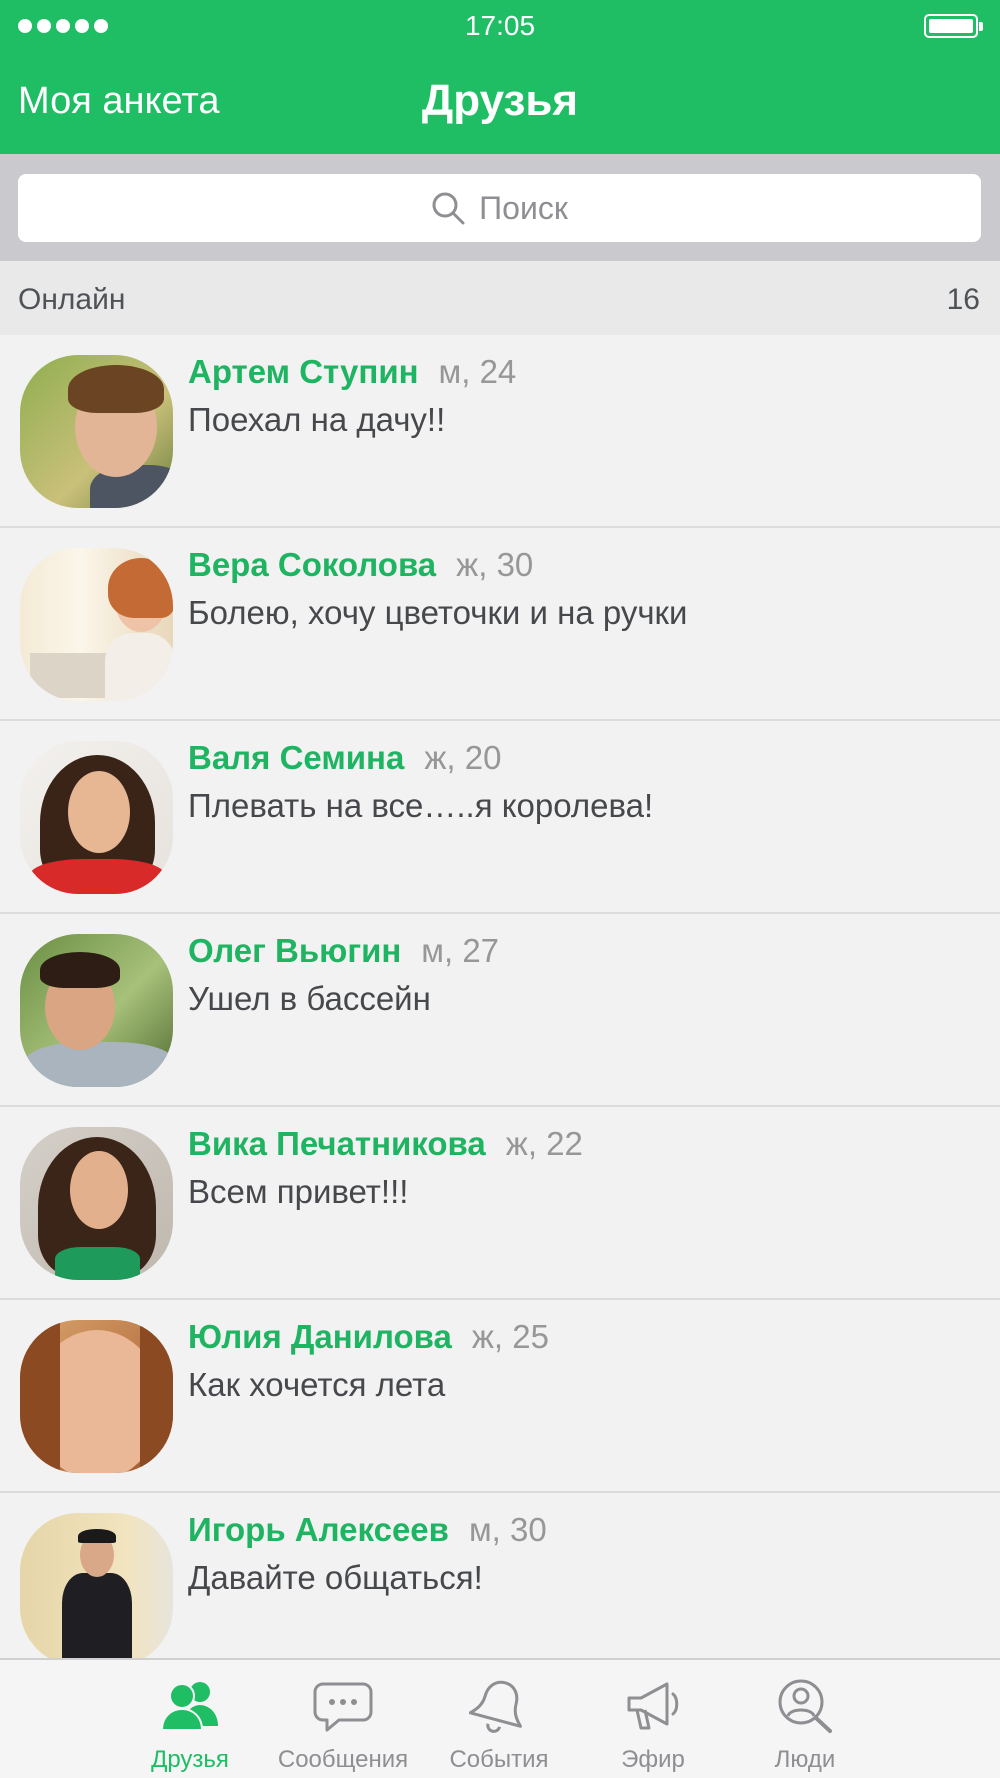 Image resolution: width=1000 pixels, height=1778 pixels. Describe the element at coordinates (335, 1577) in the screenshot. I see `friend-status: Давайте общаться!` at that location.